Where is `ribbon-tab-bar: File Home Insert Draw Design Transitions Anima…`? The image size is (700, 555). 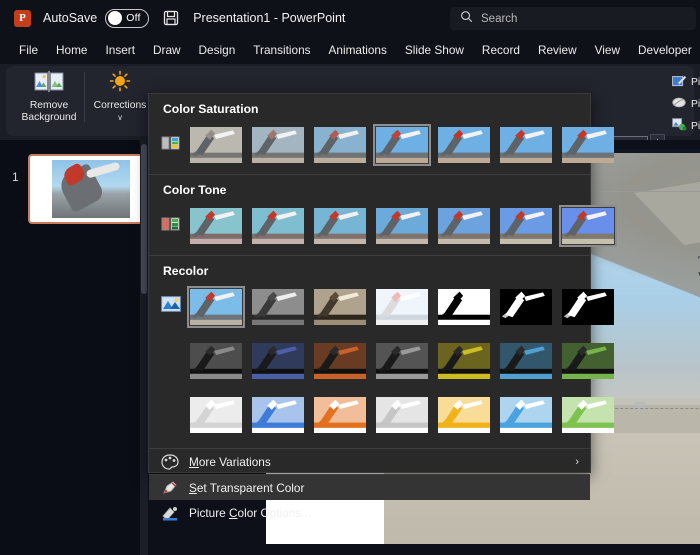
ribbon-tab-bar: File Home Insert Draw Design Transitions Anima… is located at coordinates (350, 50).